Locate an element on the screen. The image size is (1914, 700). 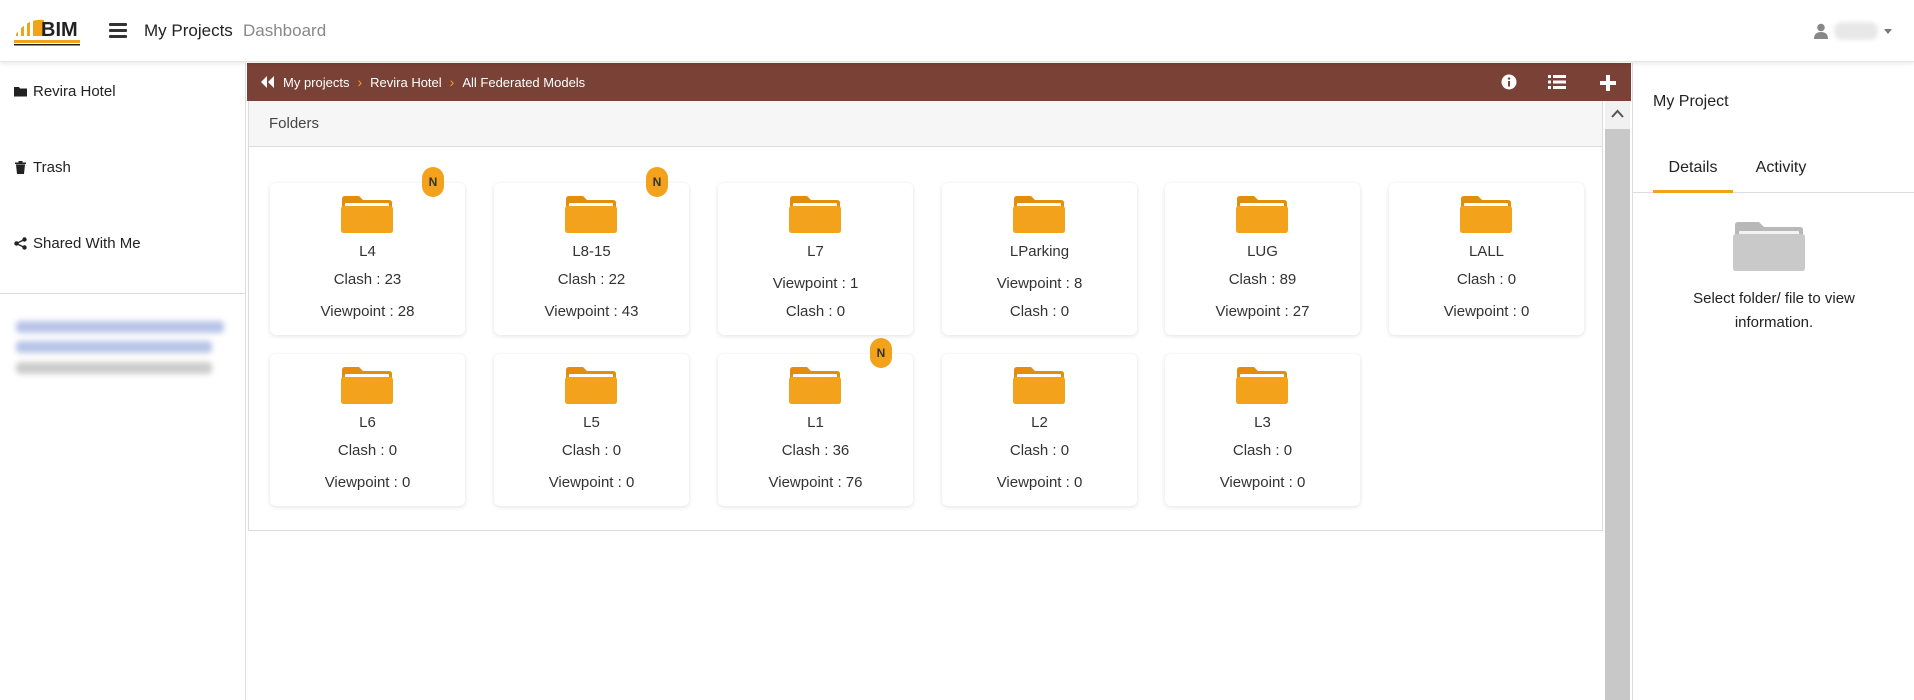
folder-name: L5 is located at coordinates (591, 422).